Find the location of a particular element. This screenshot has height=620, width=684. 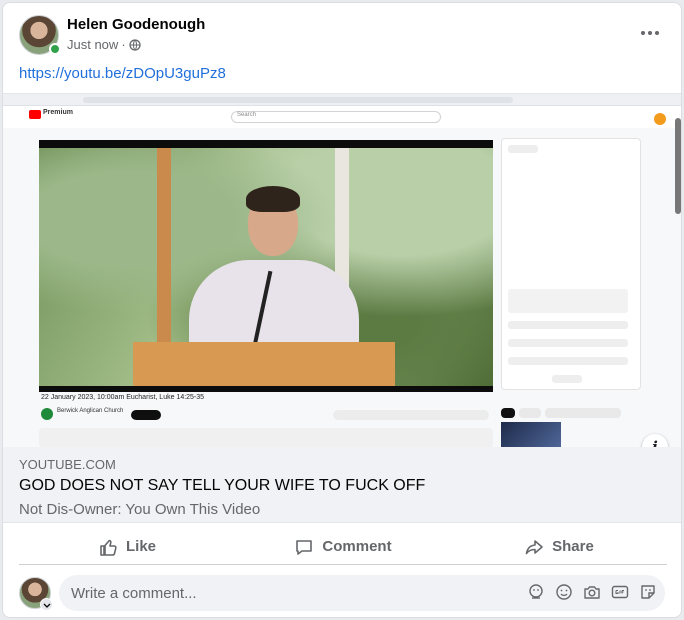

comment-label: Comment is located at coordinates (357, 546).